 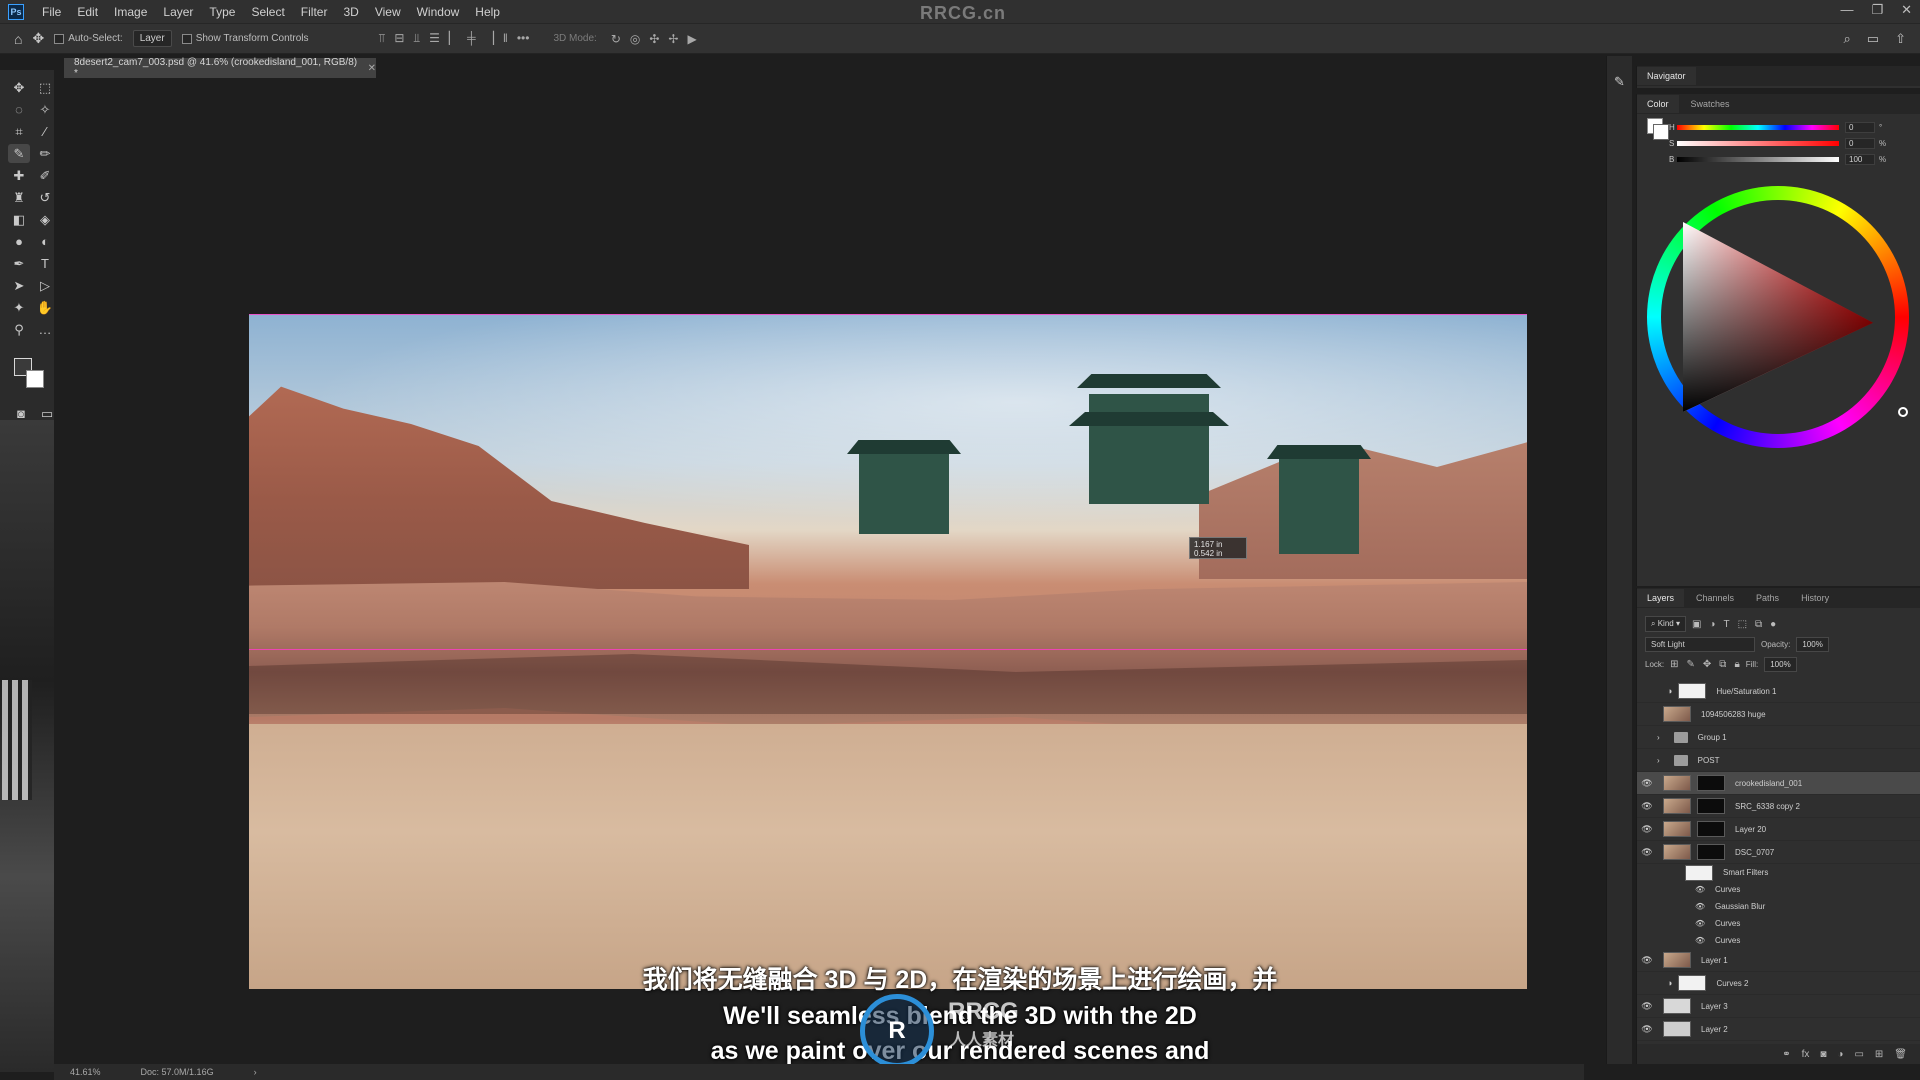 What do you see at coordinates (19, 329) in the screenshot?
I see `zoom-tool-icon: ⚲` at bounding box center [19, 329].